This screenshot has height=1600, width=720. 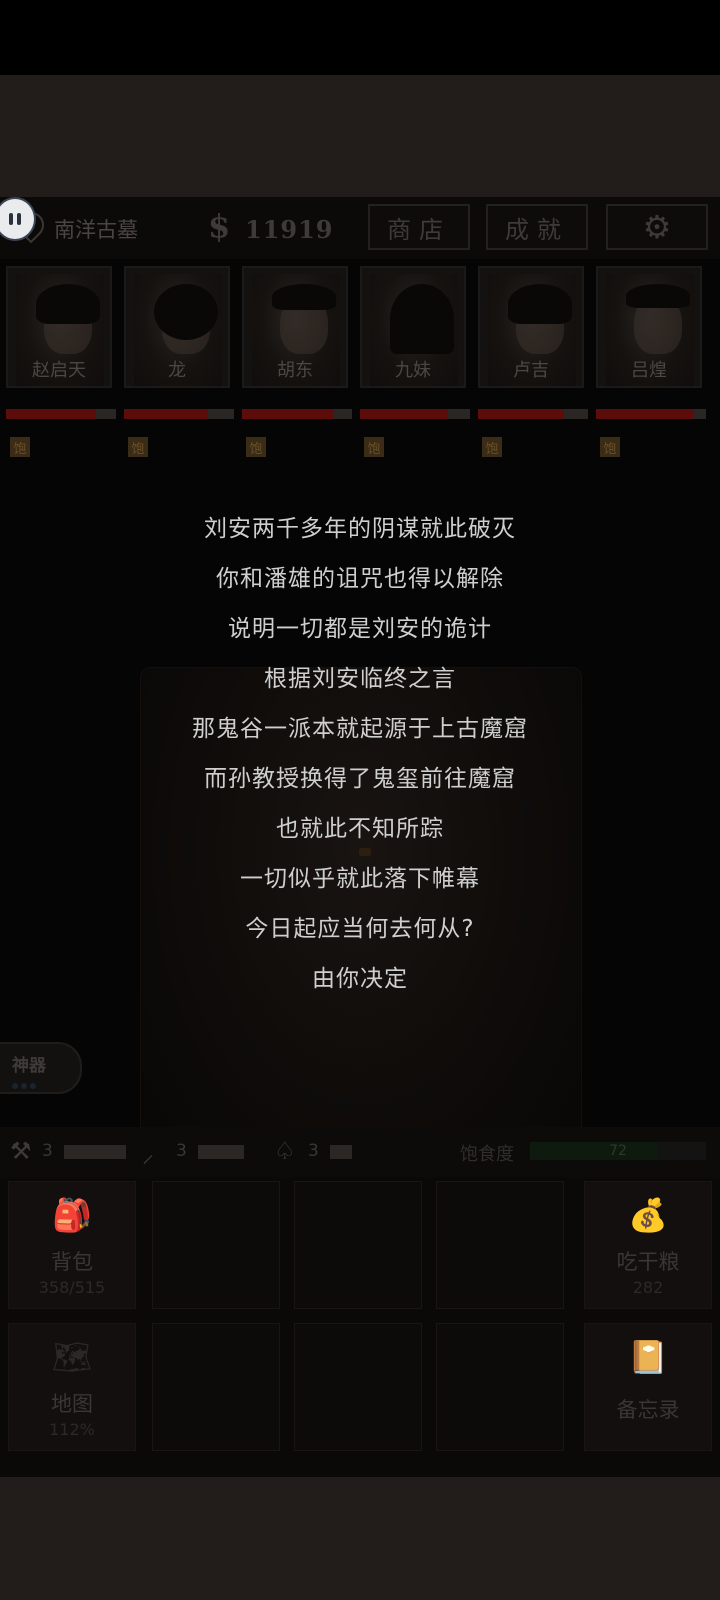 What do you see at coordinates (72, 1357) in the screenshot?
I see `map-icon: 🗺` at bounding box center [72, 1357].